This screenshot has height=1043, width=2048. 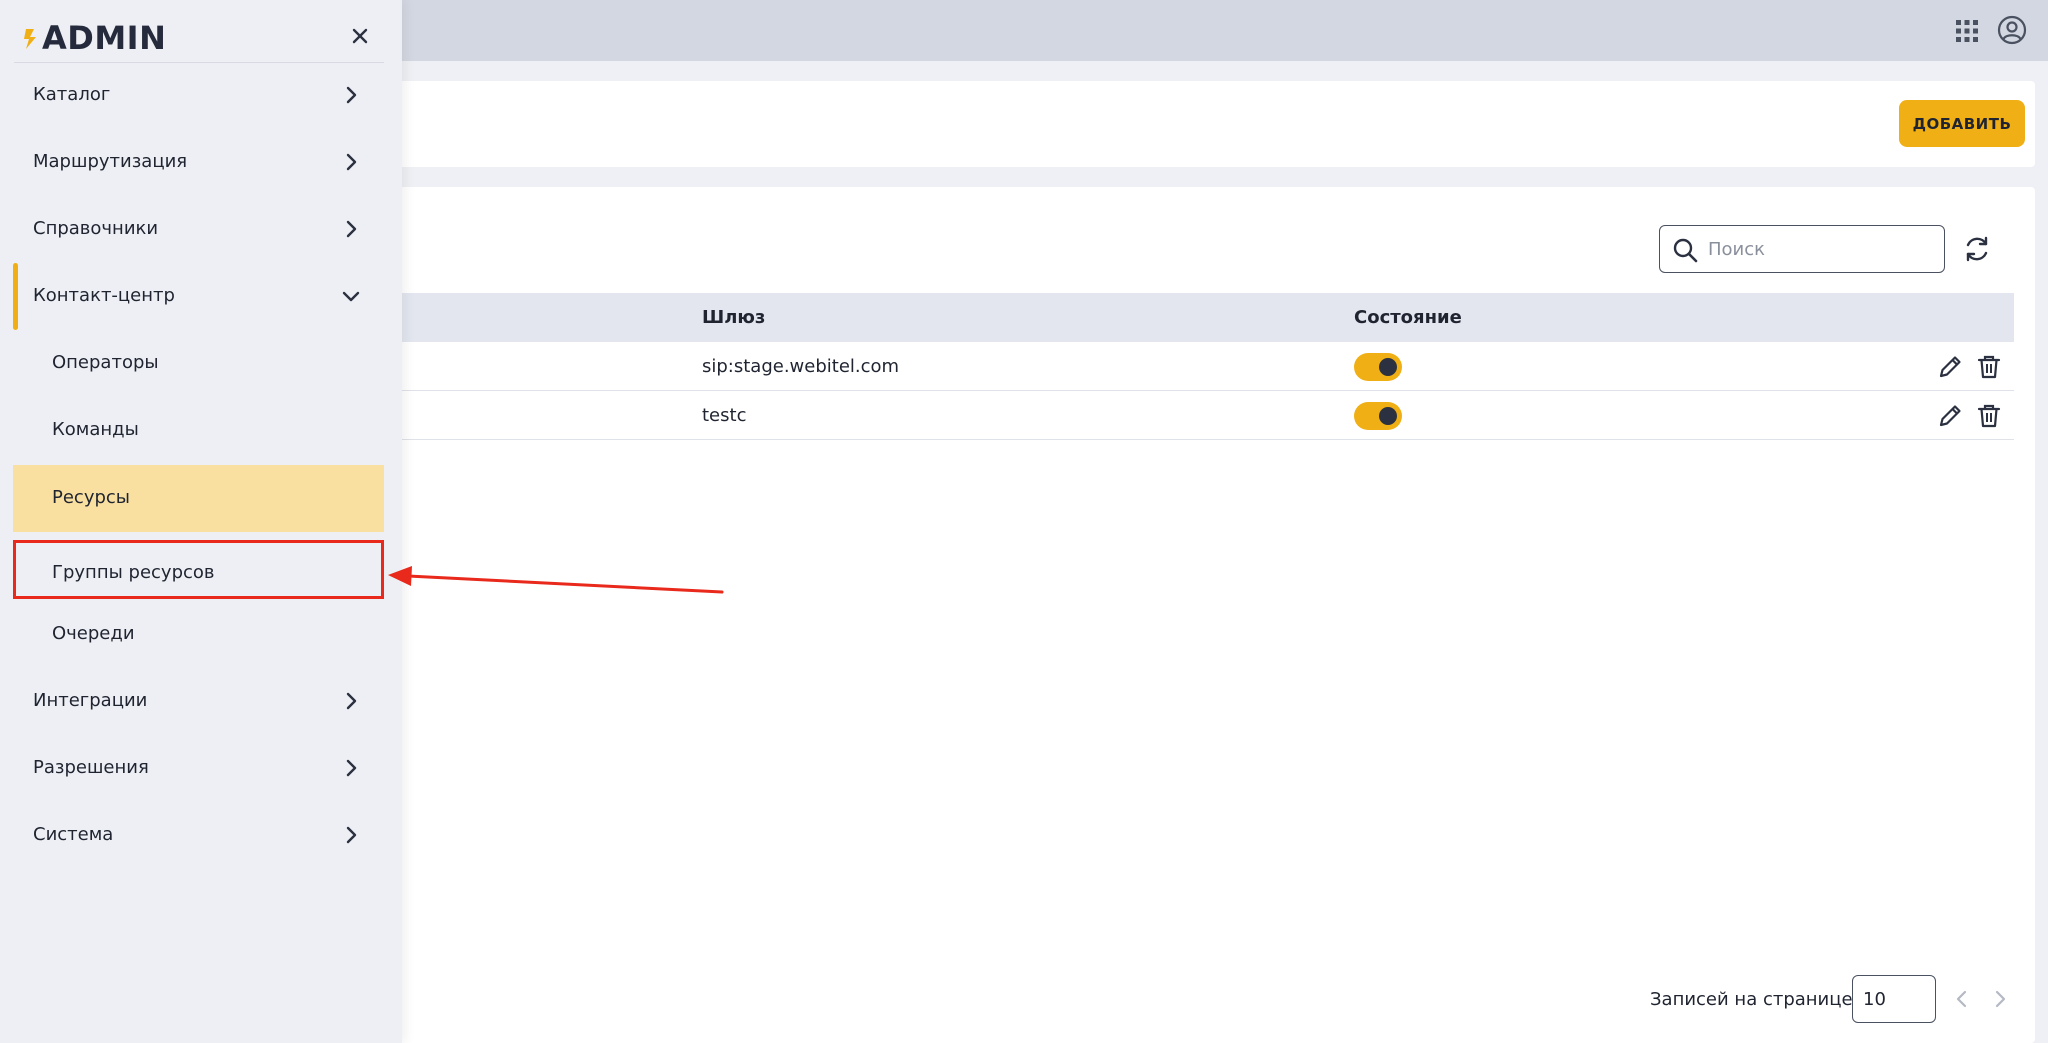 I want to click on sidebar-item-catalog: Каталог, so click(x=198, y=95).